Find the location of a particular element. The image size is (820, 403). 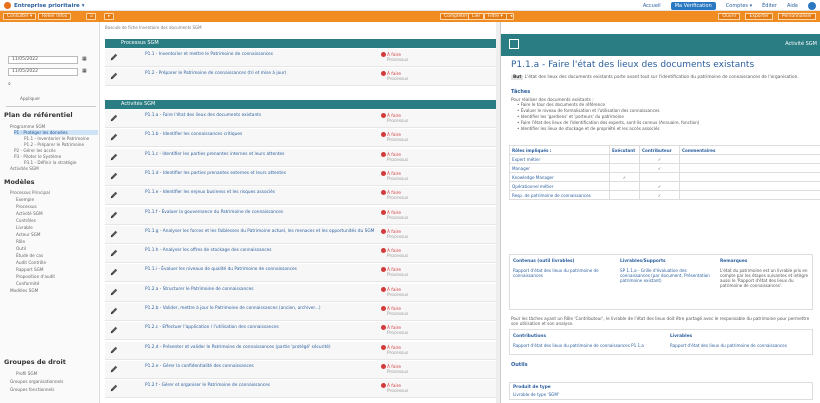

tree-item: P3.1 - Définir la stratégie is located at coordinates (50, 162).